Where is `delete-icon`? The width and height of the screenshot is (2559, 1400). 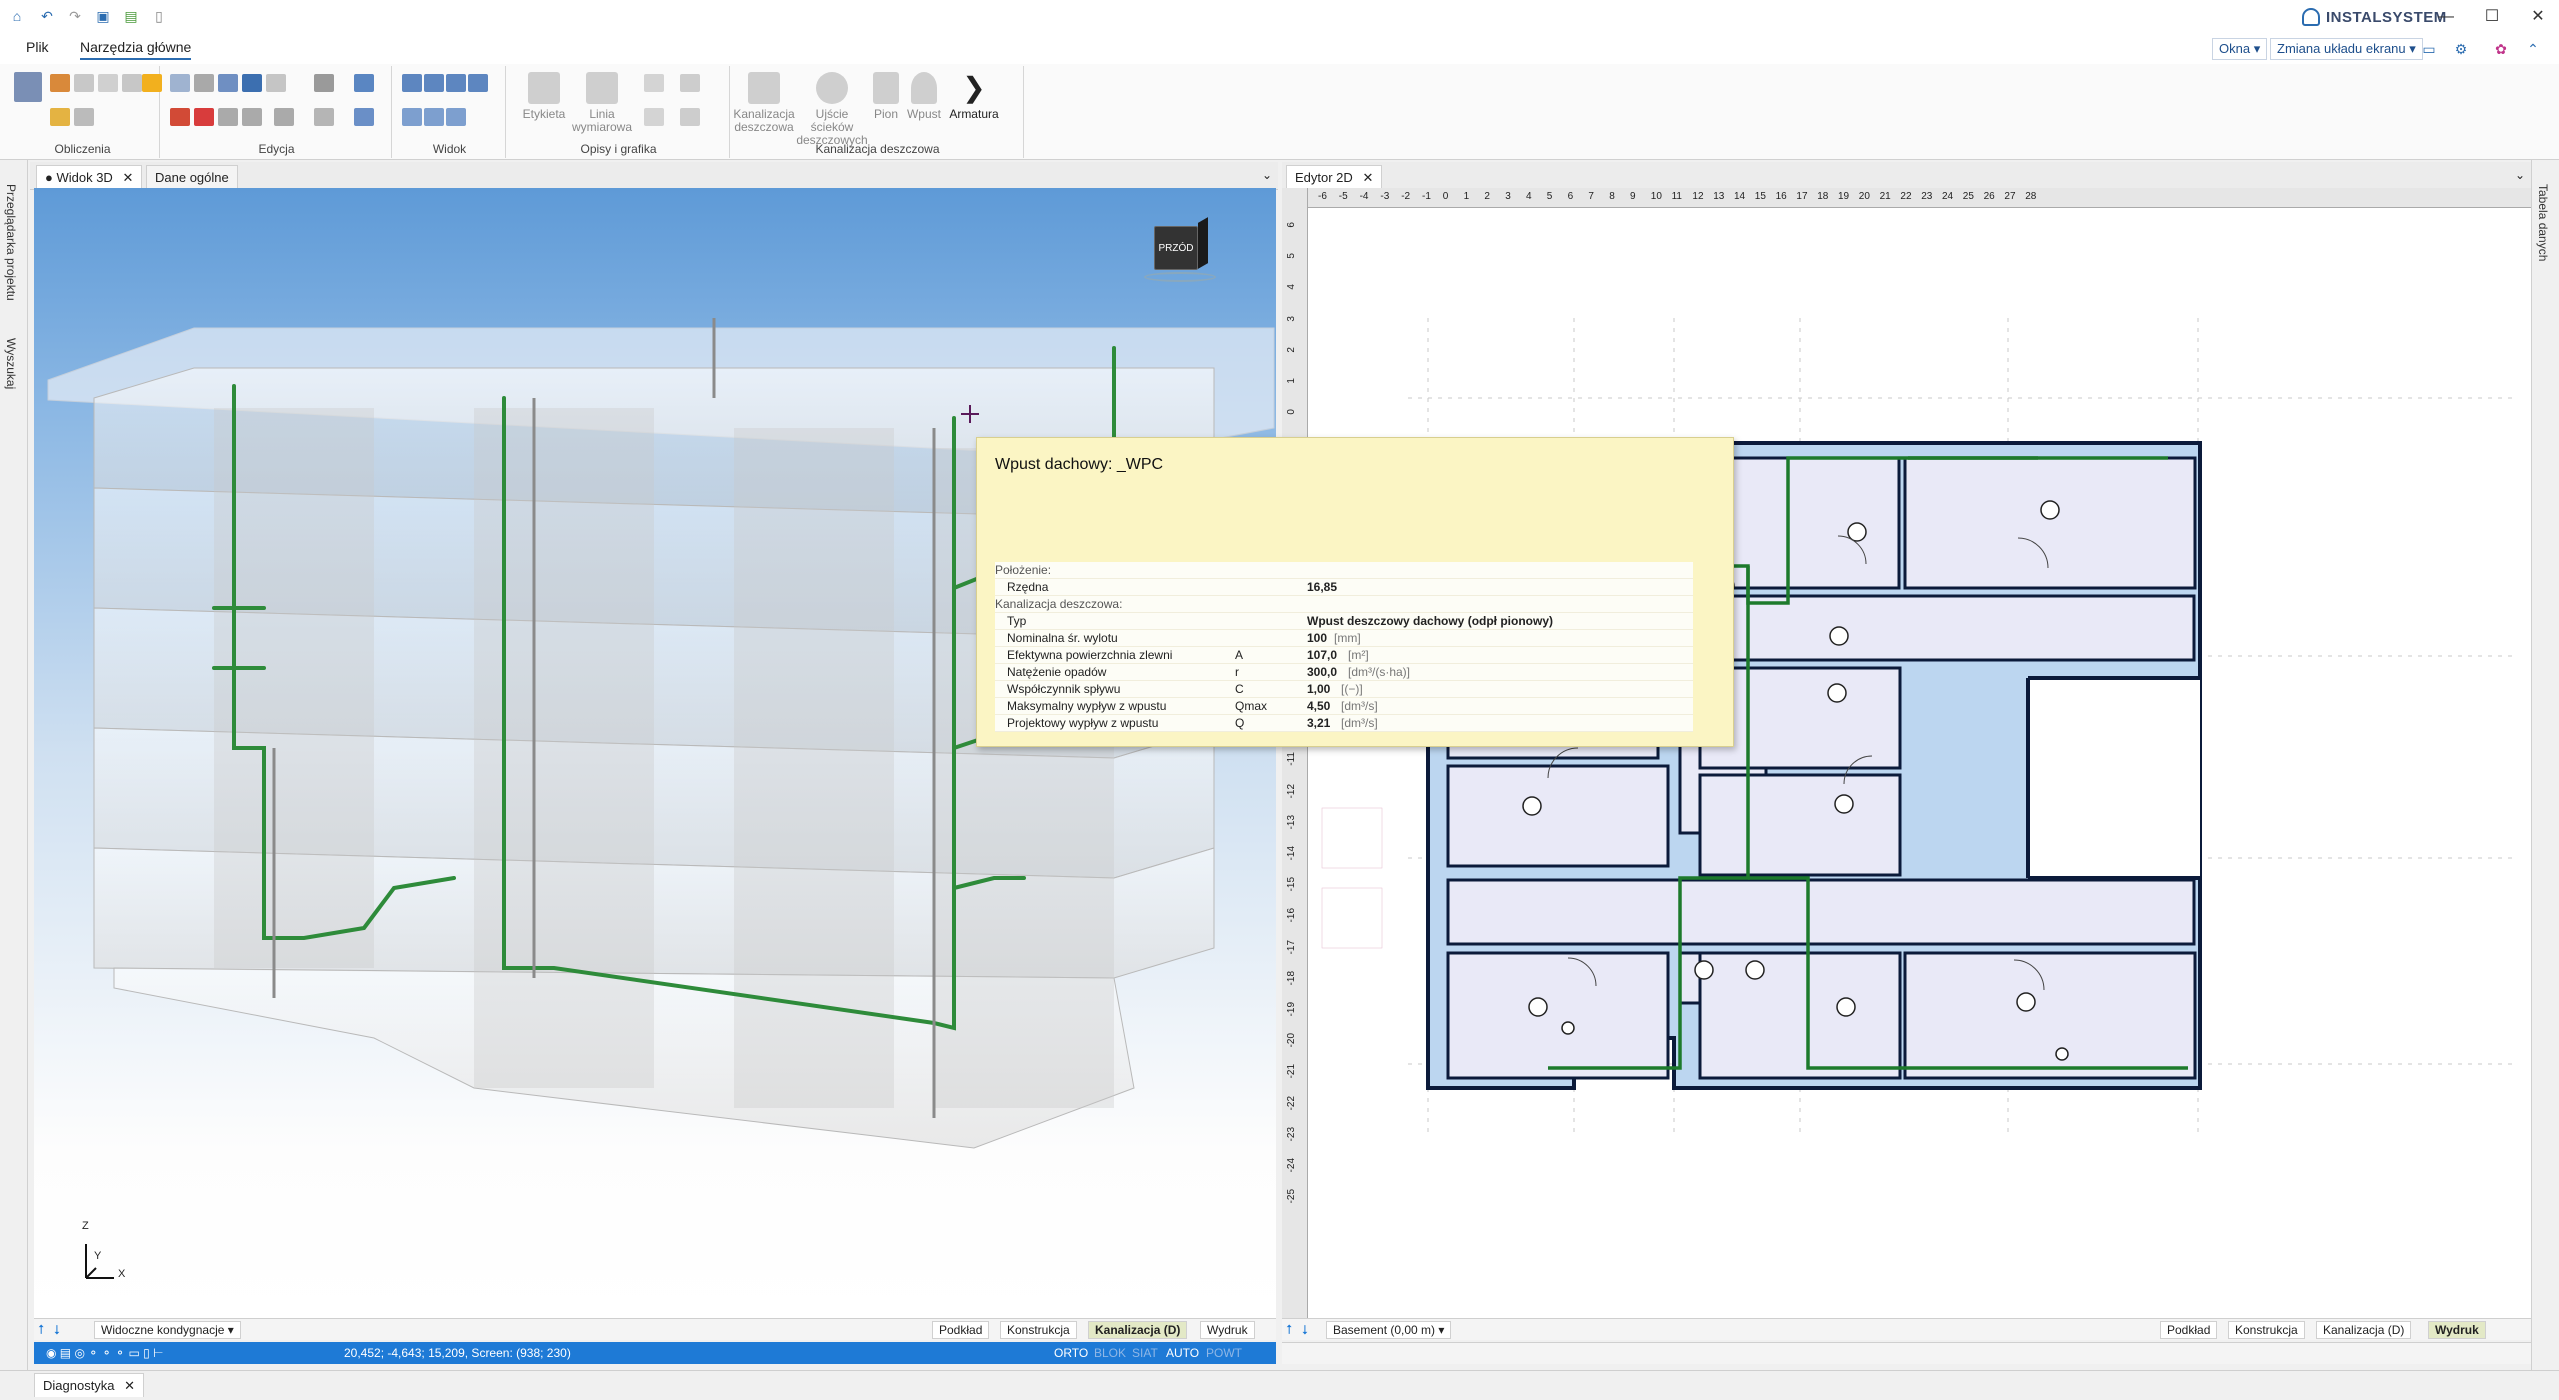 delete-icon is located at coordinates (204, 117).